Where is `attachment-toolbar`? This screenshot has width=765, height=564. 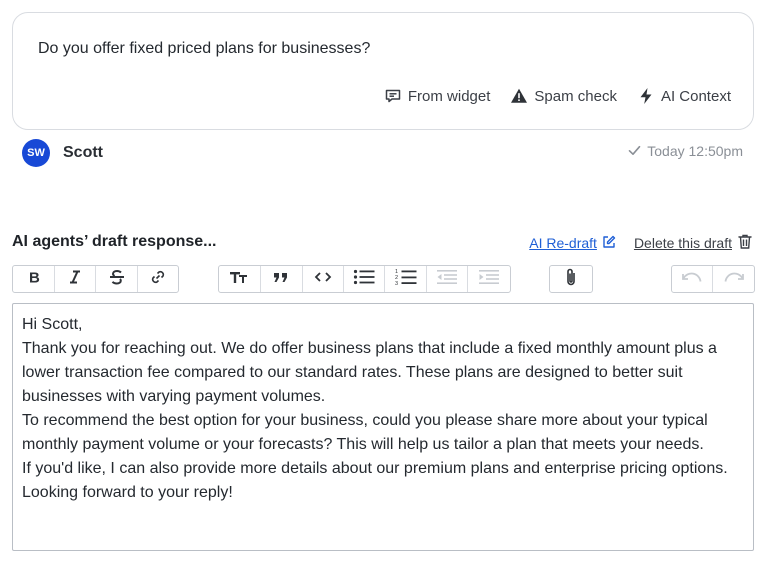 attachment-toolbar is located at coordinates (571, 279).